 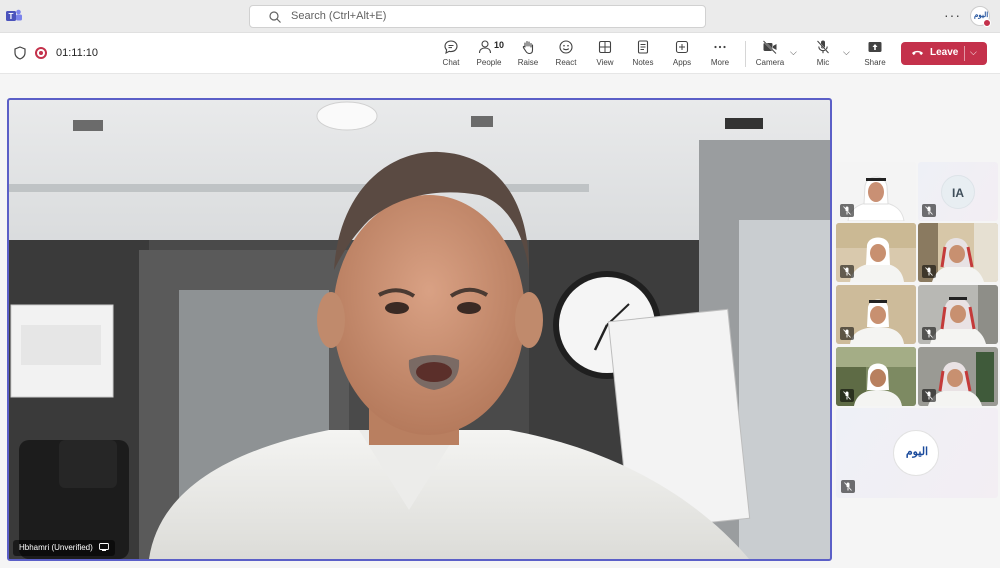 I want to click on shield-icon, so click(x=20, y=53).